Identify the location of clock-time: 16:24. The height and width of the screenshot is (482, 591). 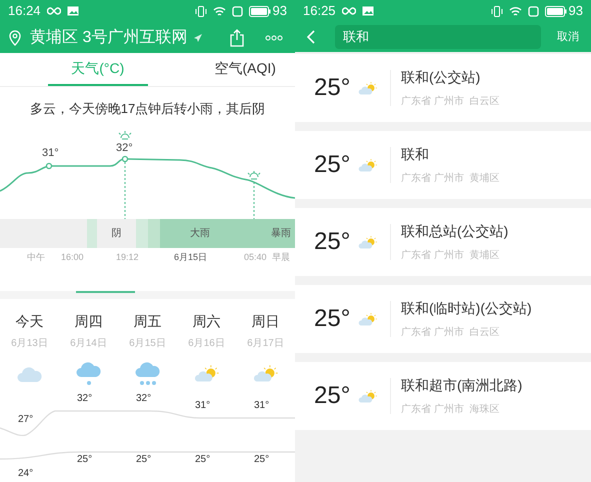
(24, 11).